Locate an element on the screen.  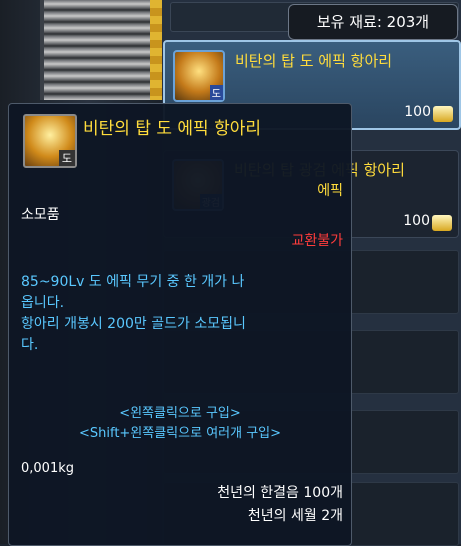
spring-decoration is located at coordinates (102, 50).